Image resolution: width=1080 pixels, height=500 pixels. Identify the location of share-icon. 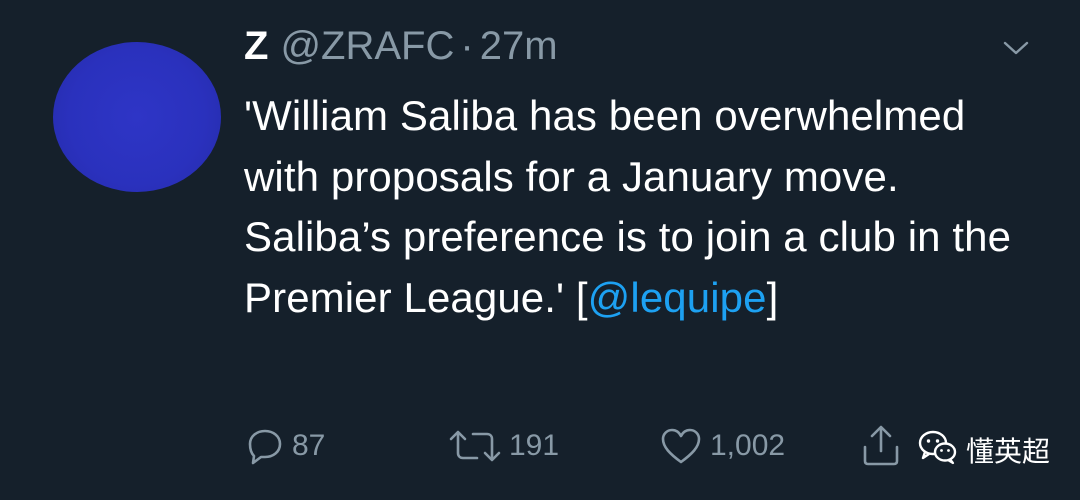
(881, 446).